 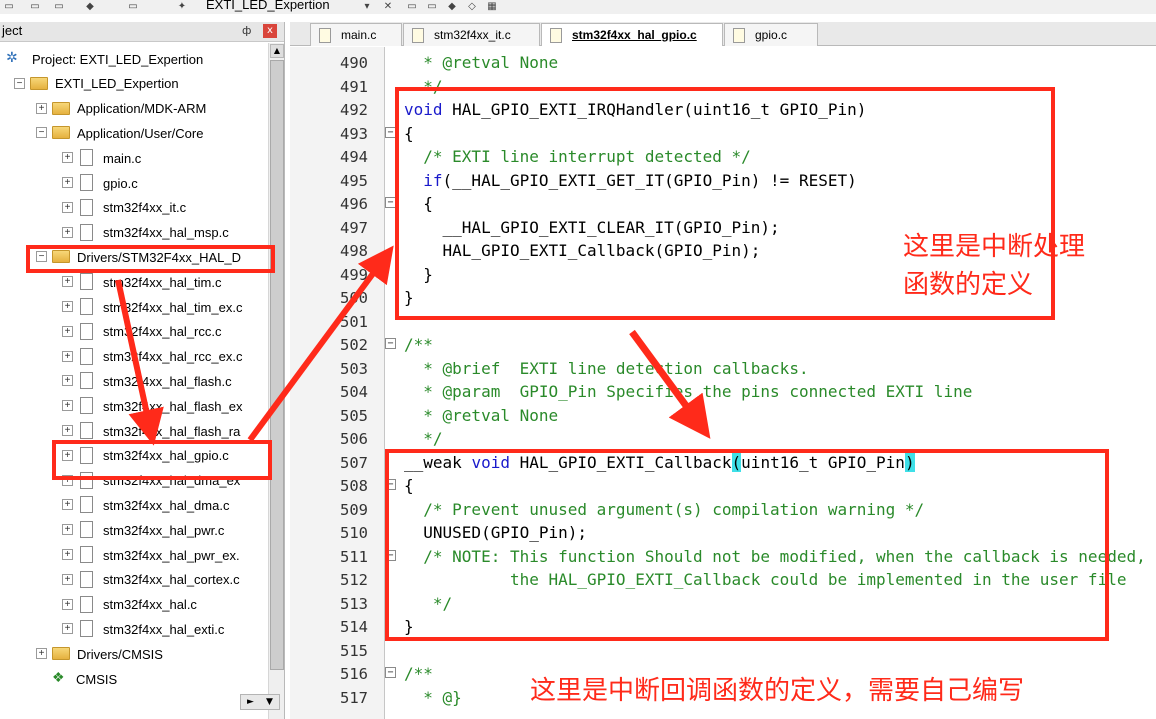 I want to click on grid-icon: ▦, so click(x=492, y=6).